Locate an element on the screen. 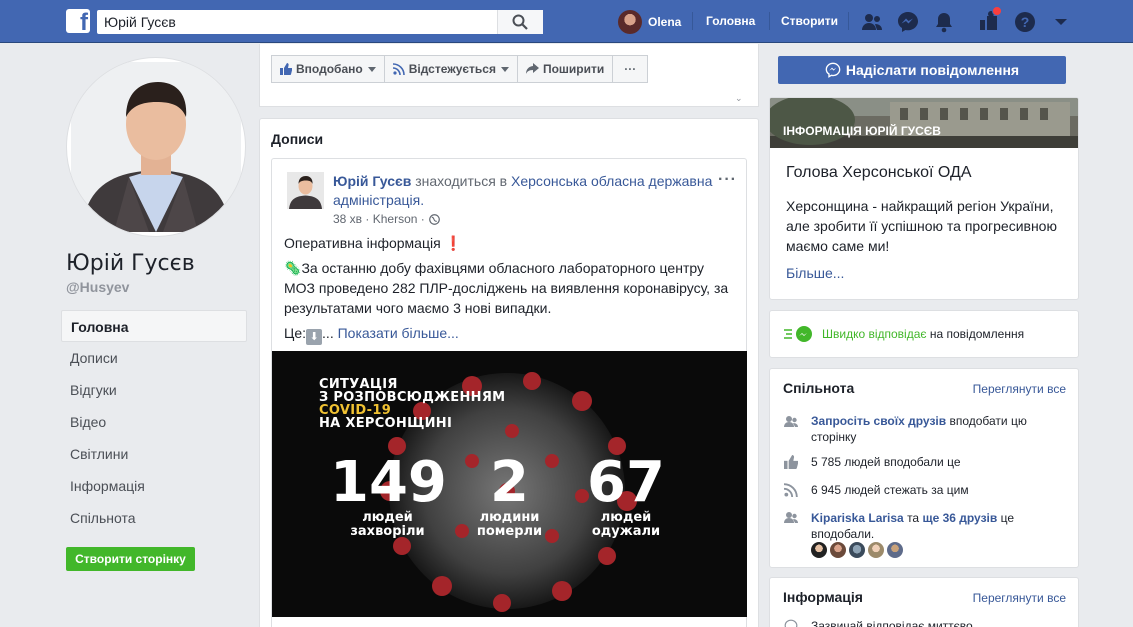  microbe-icon: 🦠 is located at coordinates (293, 268).